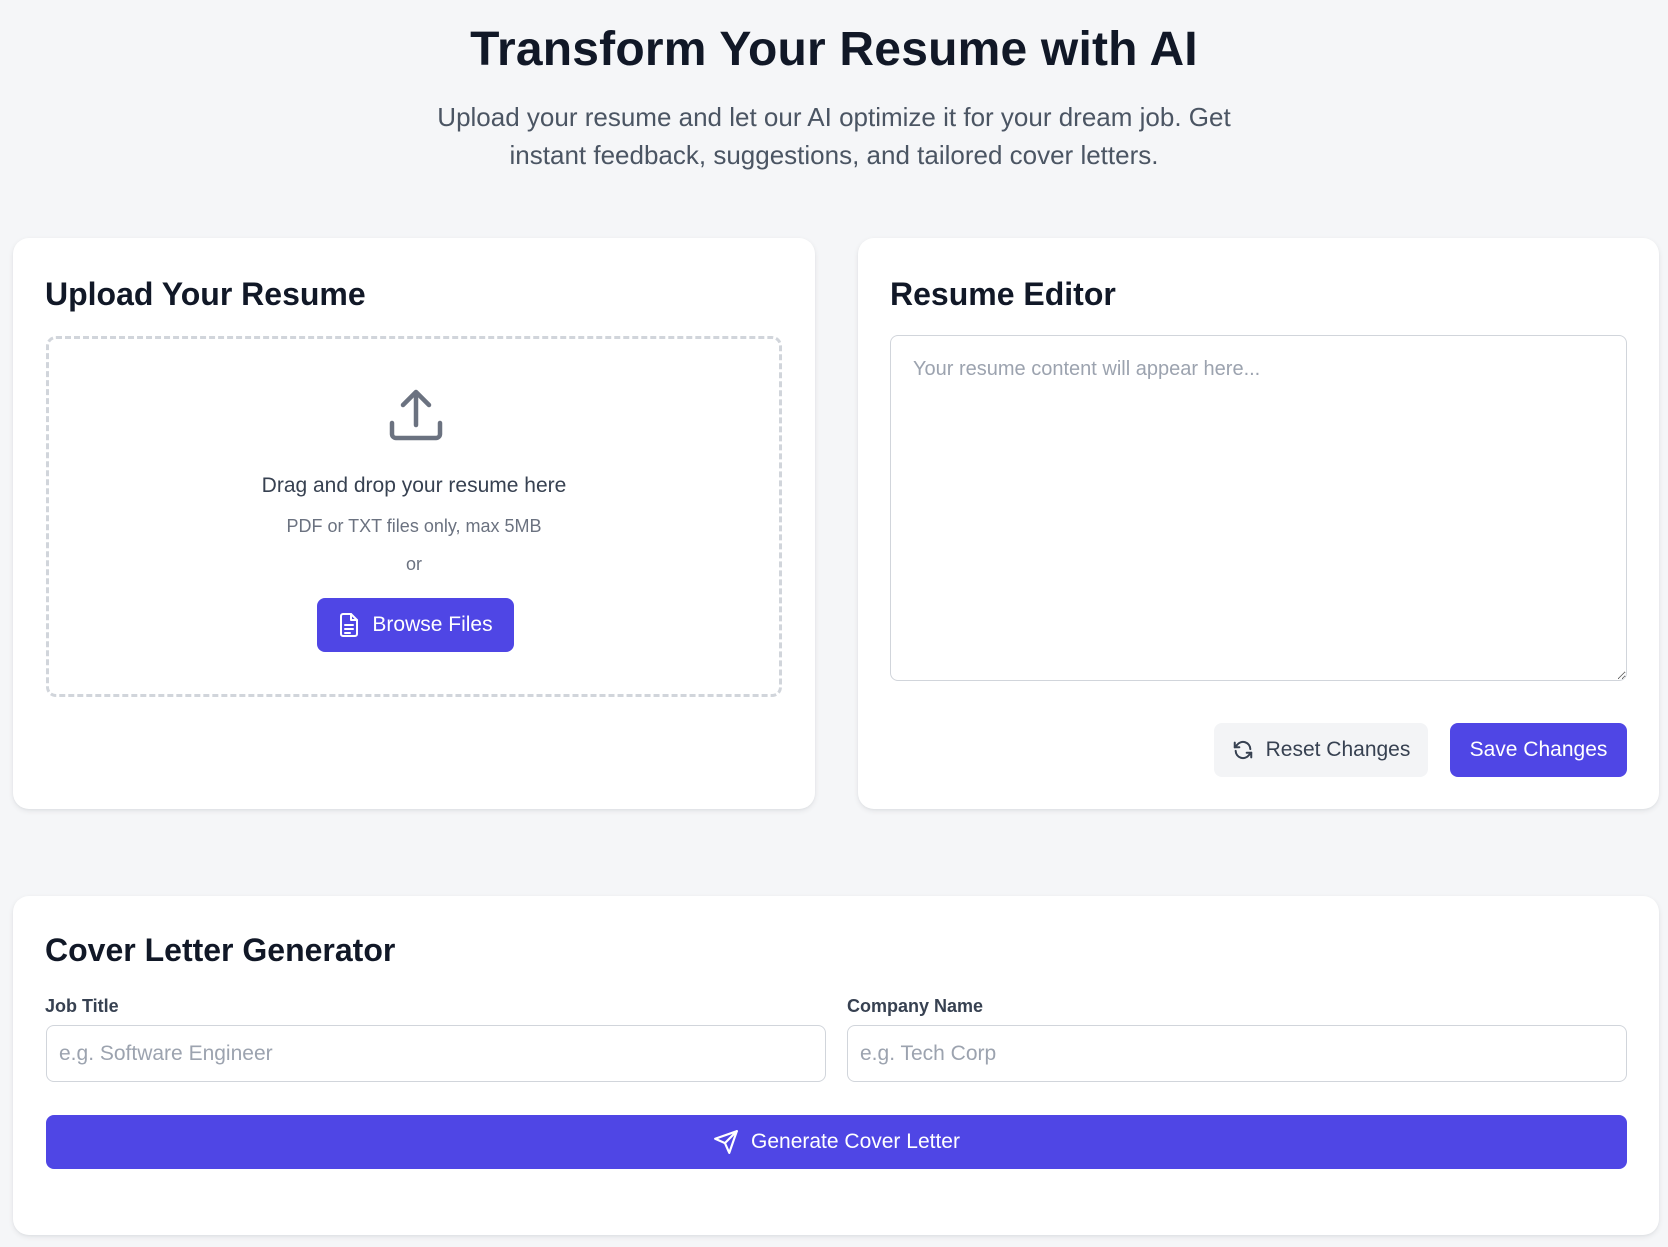  I want to click on send-icon, so click(726, 1142).